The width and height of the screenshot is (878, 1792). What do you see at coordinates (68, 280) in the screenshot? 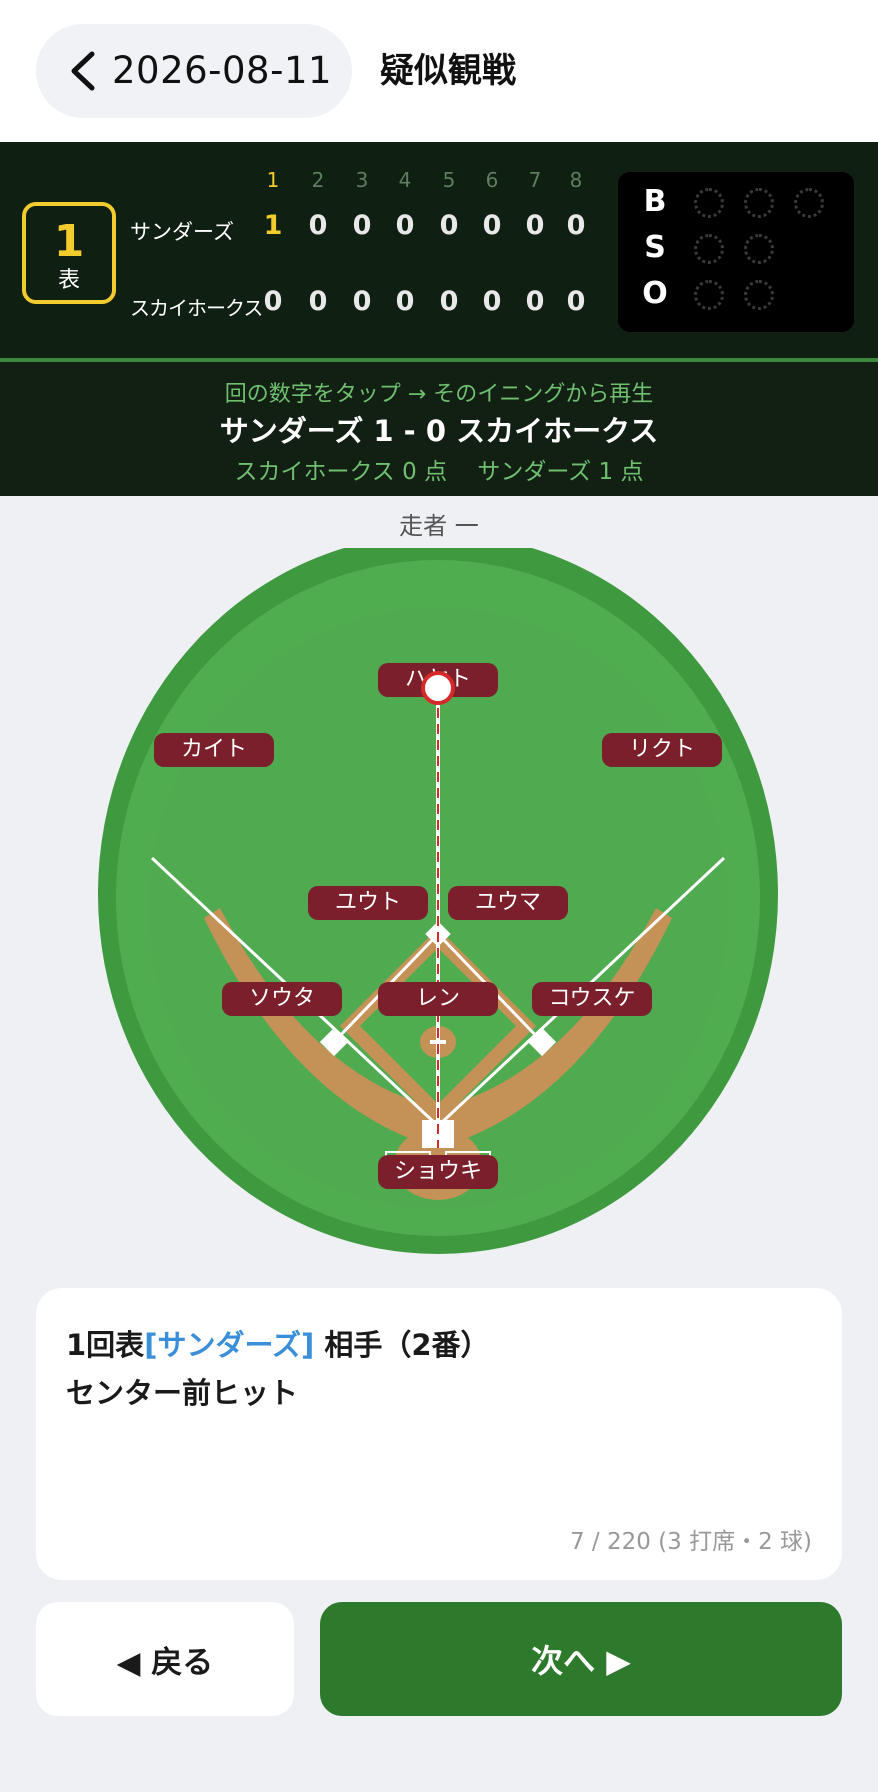
I see `current-inning-half: 表` at bounding box center [68, 280].